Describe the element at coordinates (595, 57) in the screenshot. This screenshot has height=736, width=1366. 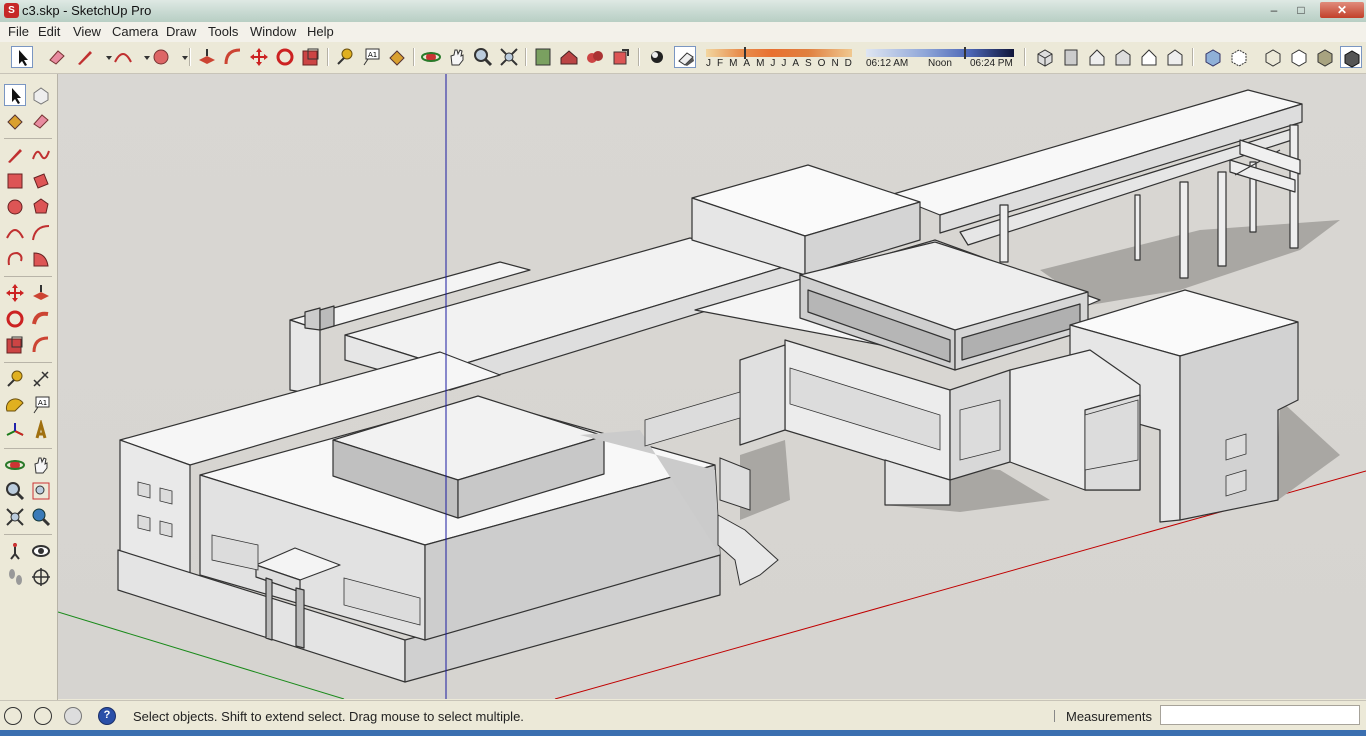
I see `components-icon` at that location.